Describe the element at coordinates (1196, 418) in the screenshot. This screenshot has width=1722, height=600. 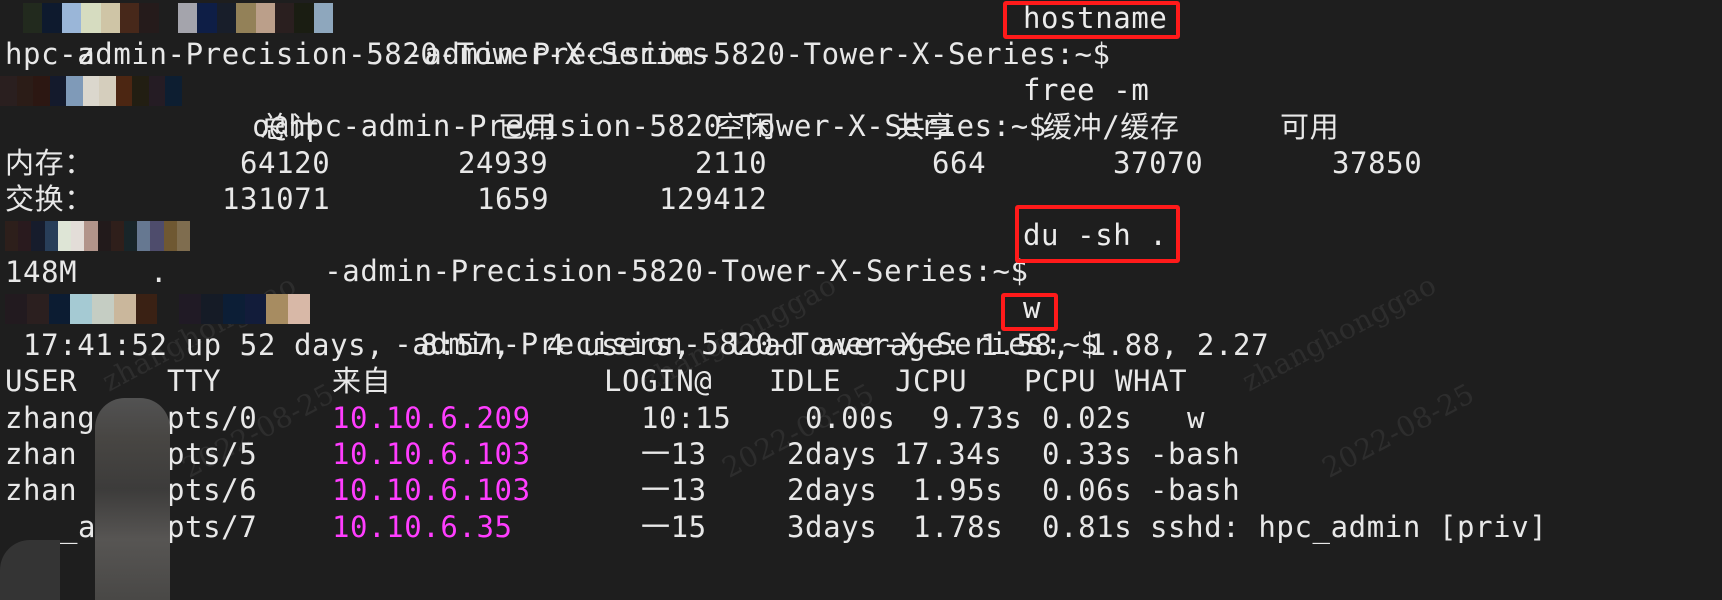
I see `w-row-what: w` at that location.